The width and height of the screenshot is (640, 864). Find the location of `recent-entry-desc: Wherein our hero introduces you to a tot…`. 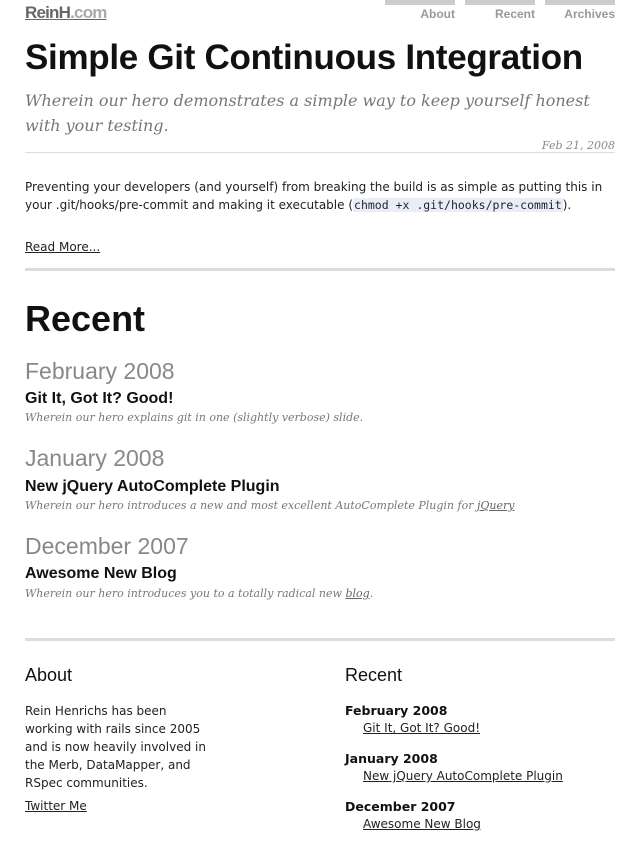

recent-entry-desc: Wherein our hero introduces you to a tot… is located at coordinates (199, 593).